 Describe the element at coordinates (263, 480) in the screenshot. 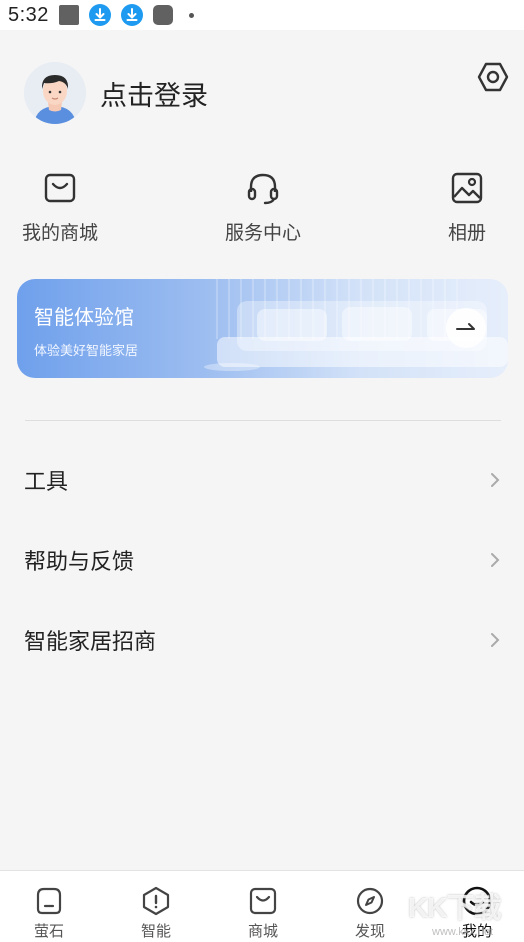

I see `menu-item-tools: 工具` at that location.